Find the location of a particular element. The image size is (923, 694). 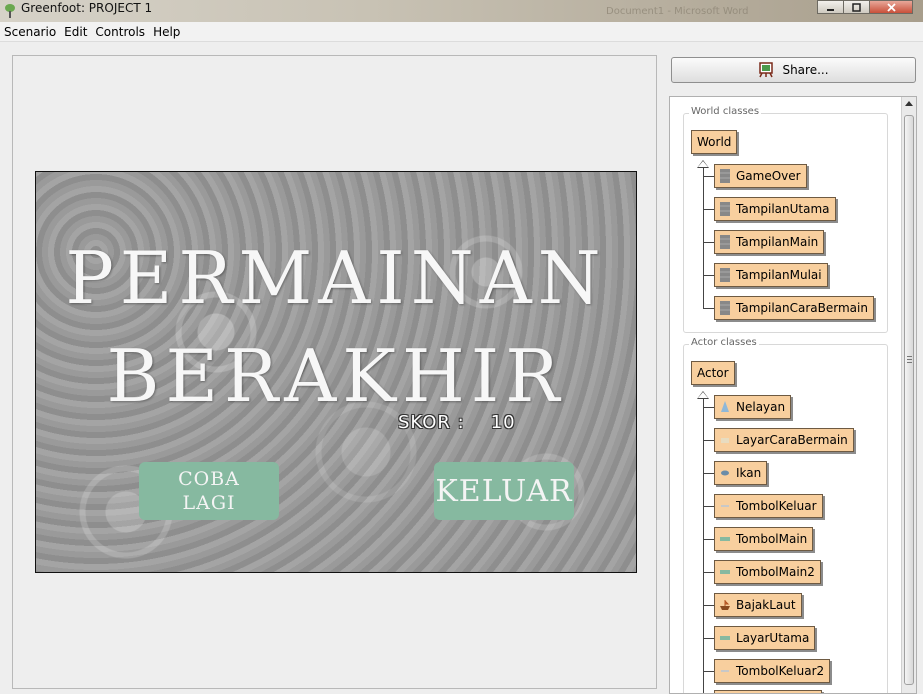

class-item: LayarCaraBermain is located at coordinates (784, 440).